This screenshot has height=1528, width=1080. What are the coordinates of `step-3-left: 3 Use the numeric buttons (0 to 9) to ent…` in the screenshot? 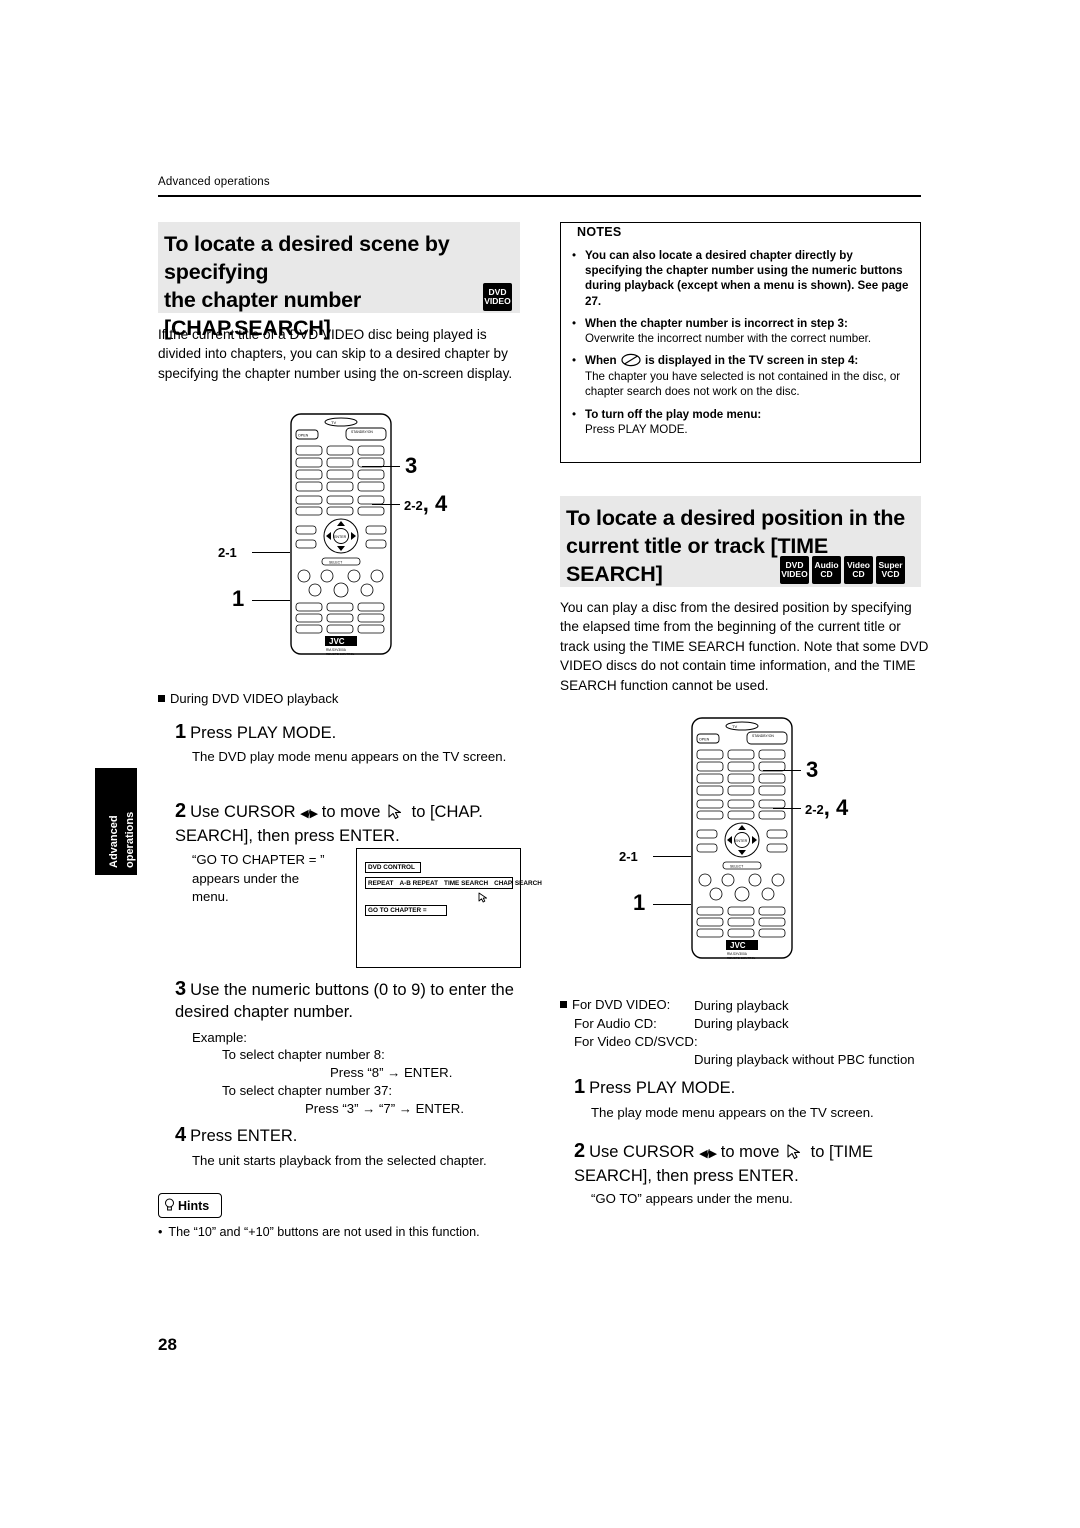 It's located at (351, 1000).